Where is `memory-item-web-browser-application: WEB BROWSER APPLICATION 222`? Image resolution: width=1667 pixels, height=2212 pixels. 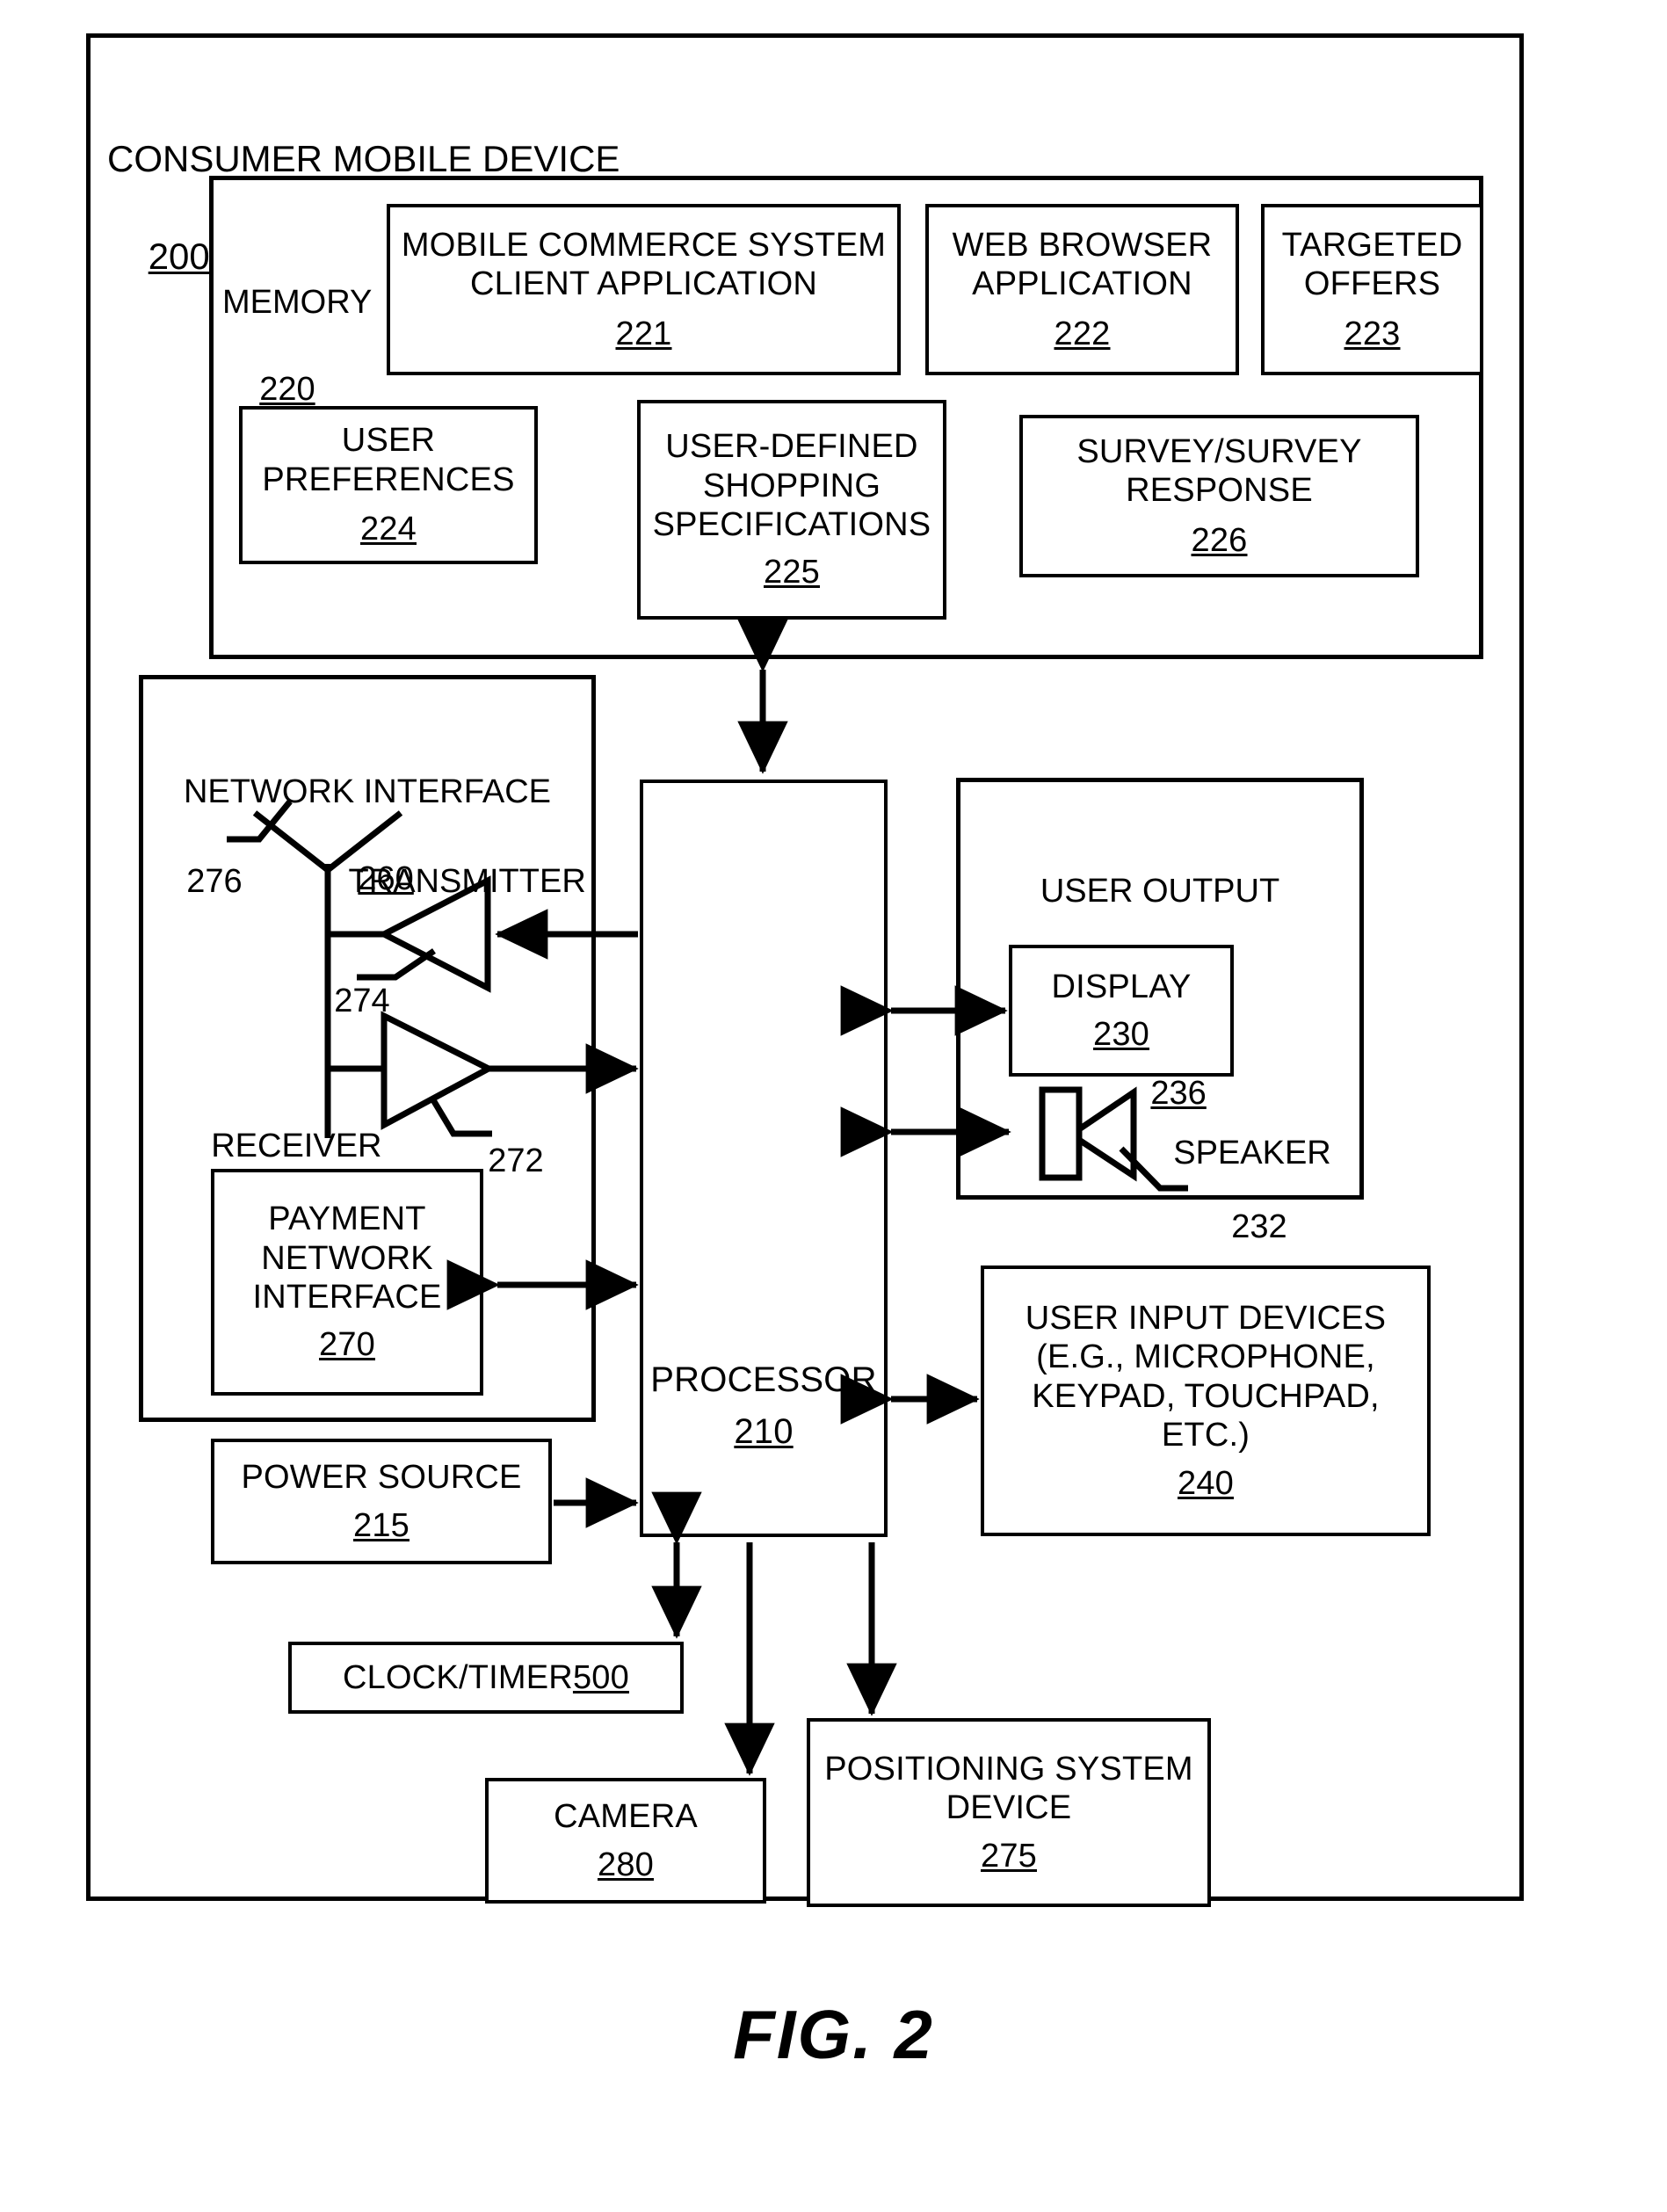 memory-item-web-browser-application: WEB BROWSER APPLICATION 222 is located at coordinates (1082, 290).